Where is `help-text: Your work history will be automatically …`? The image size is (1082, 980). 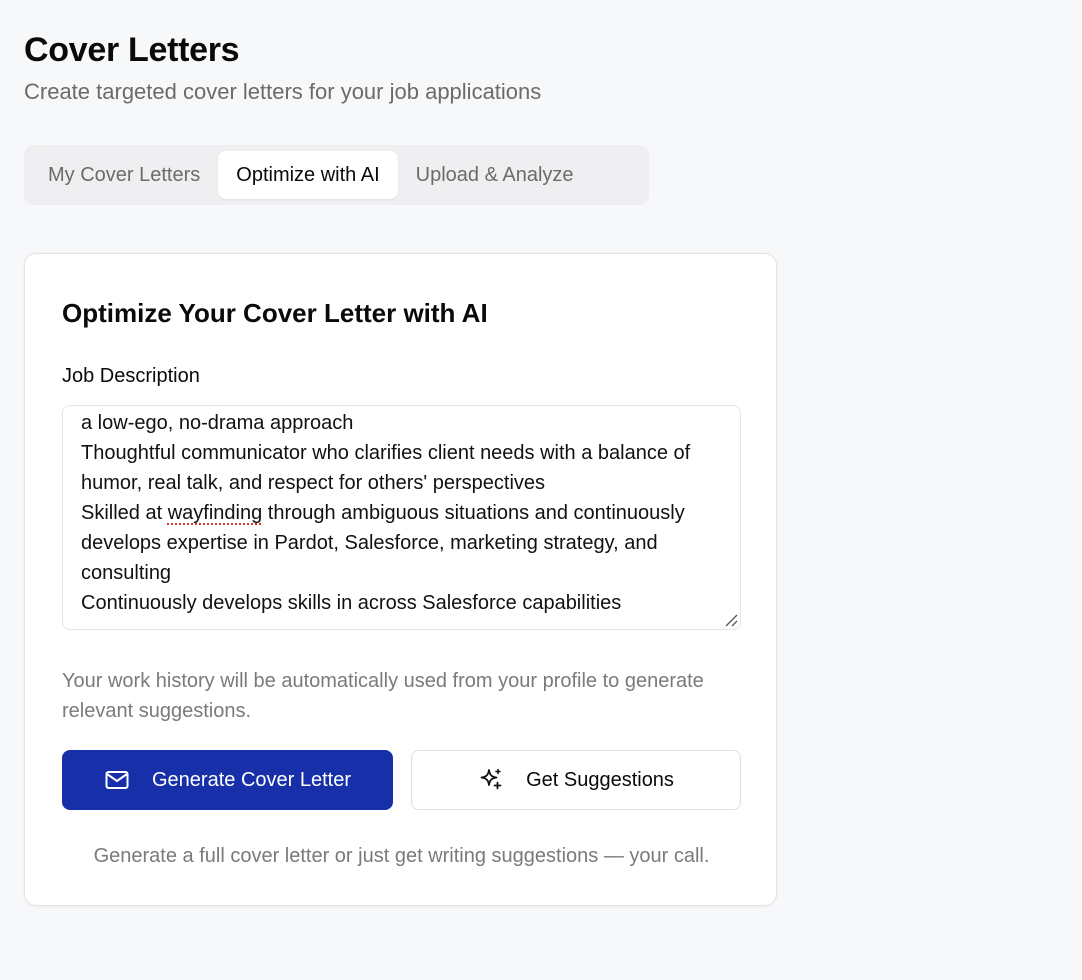 help-text: Your work history will be automatically … is located at coordinates (383, 696).